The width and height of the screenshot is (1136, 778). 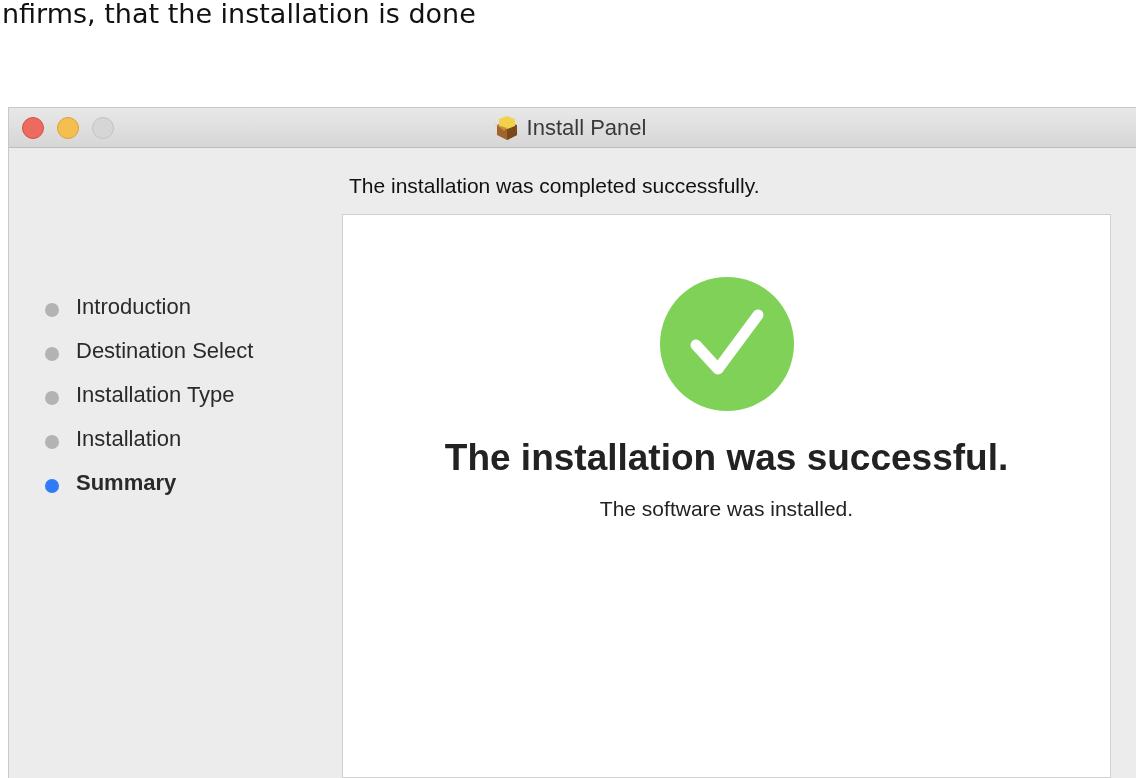 What do you see at coordinates (33, 127) in the screenshot?
I see `close-button` at bounding box center [33, 127].